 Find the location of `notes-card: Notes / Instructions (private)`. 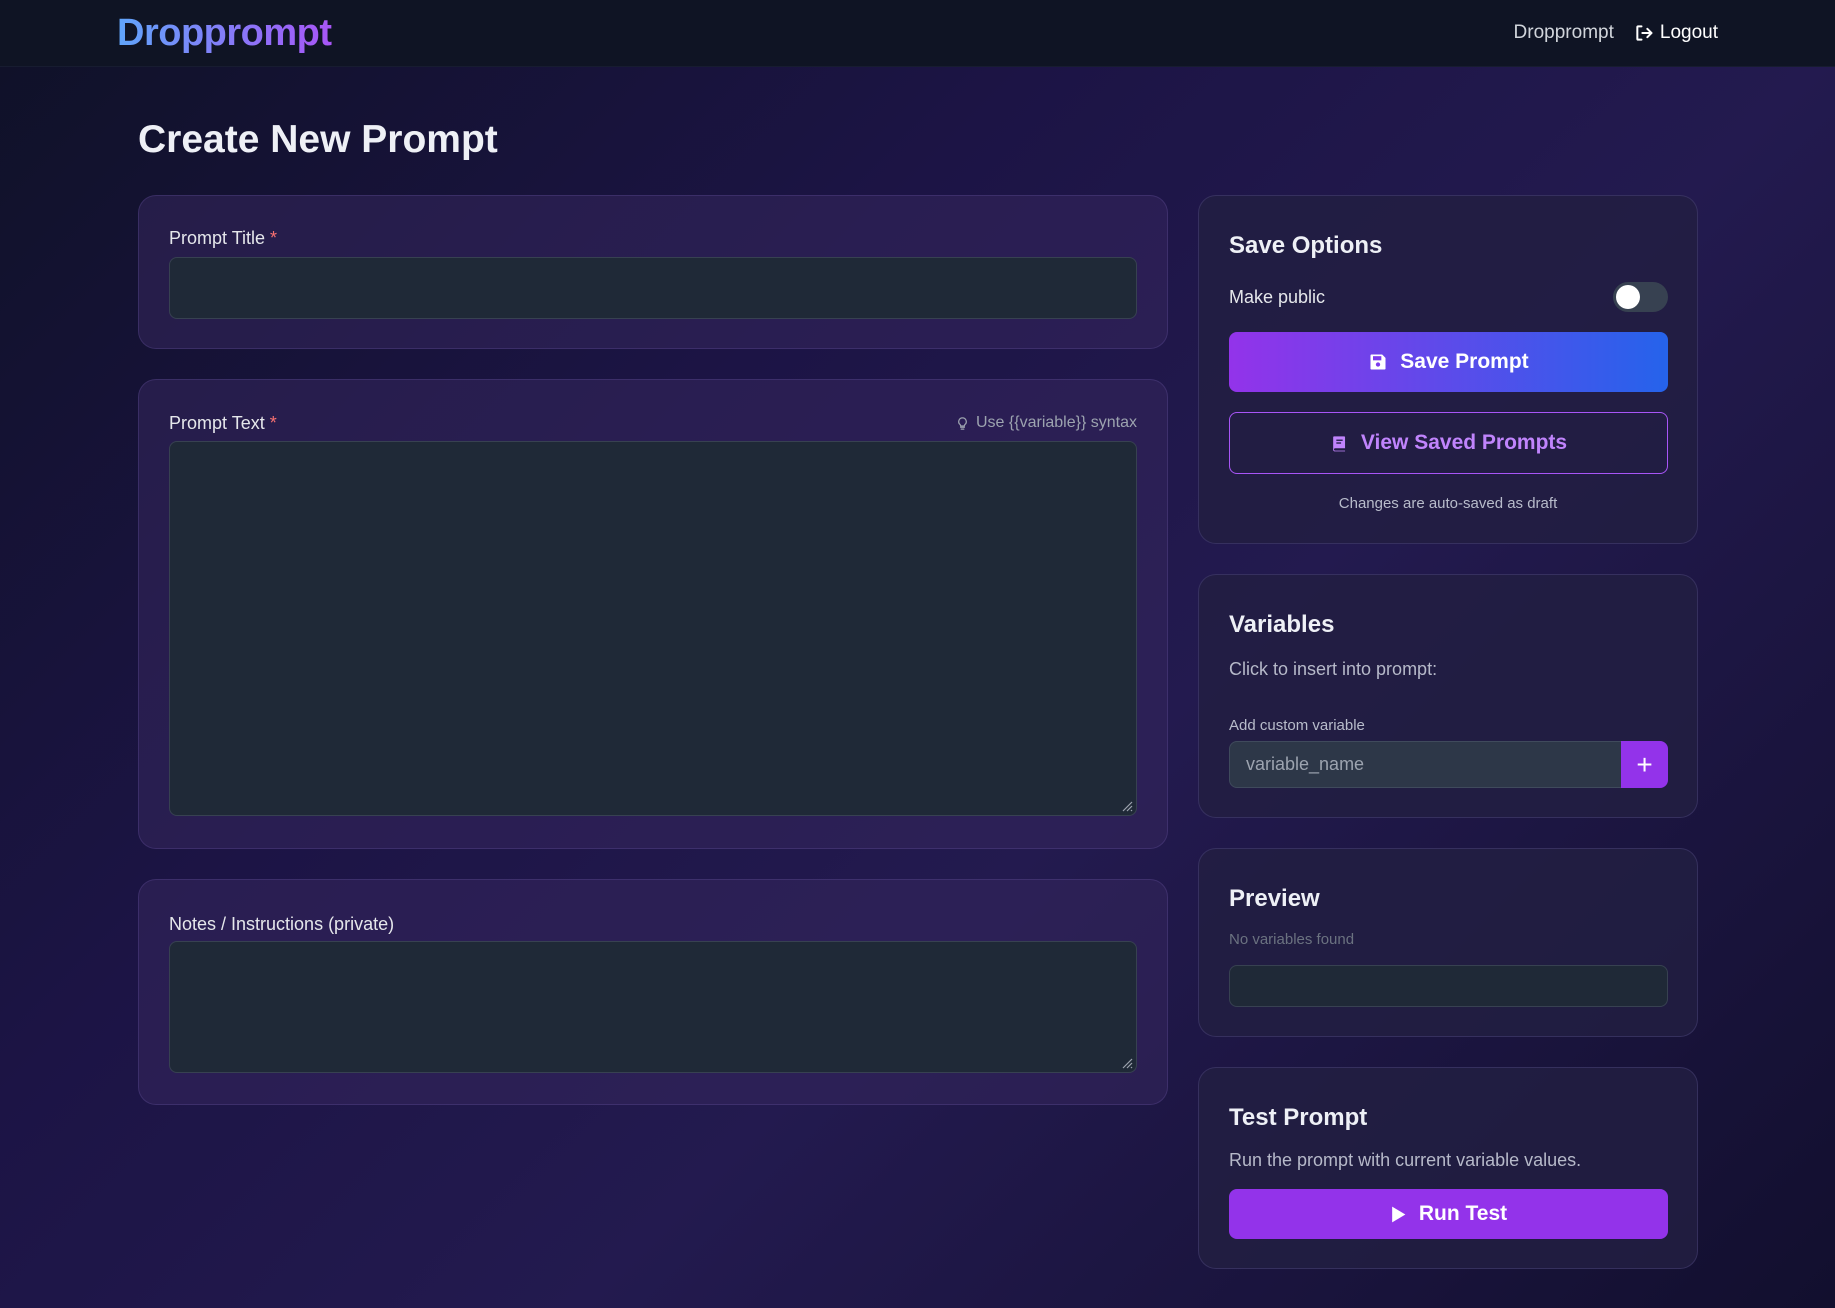

notes-card: Notes / Instructions (private) is located at coordinates (653, 992).